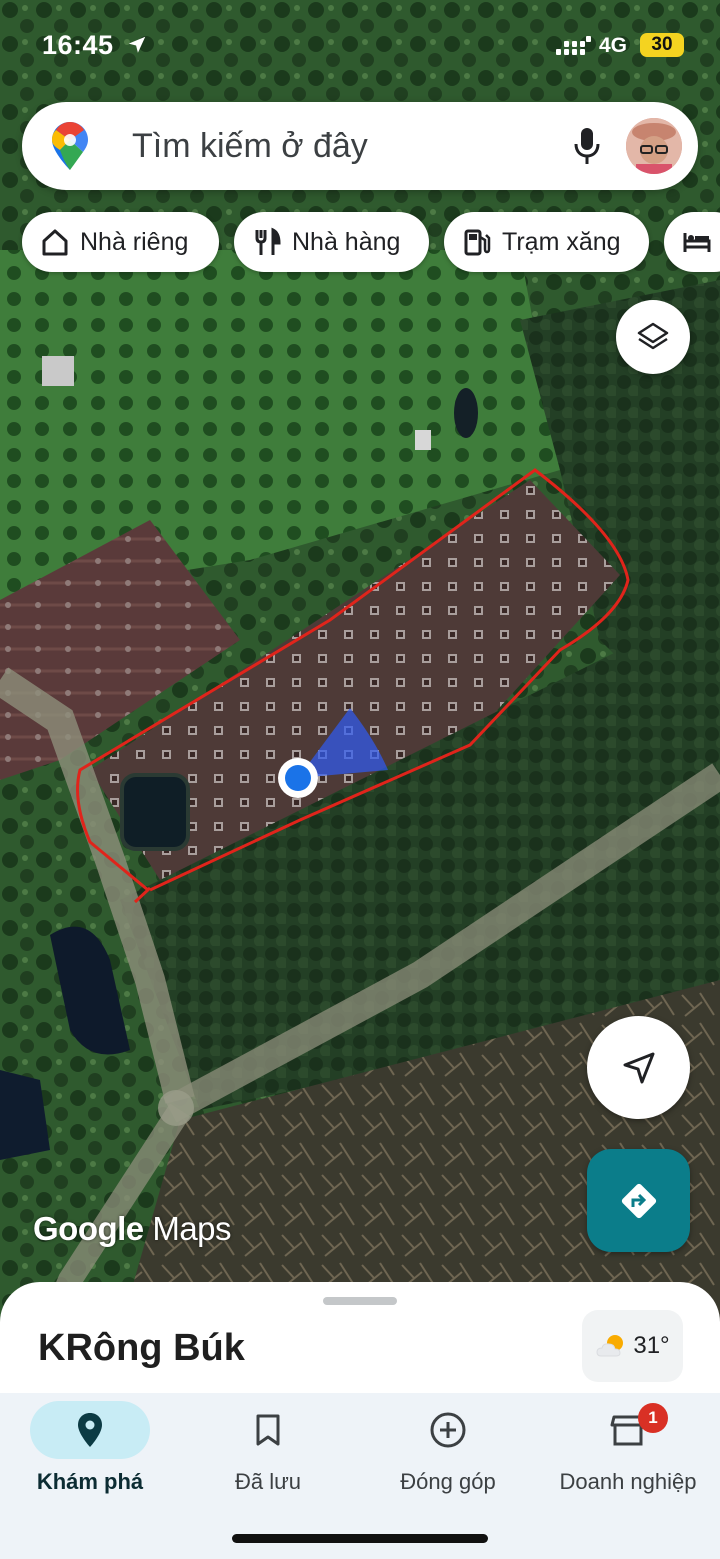 The image size is (720, 1559). I want to click on nav-saved: Đã lưu, so click(268, 1453).